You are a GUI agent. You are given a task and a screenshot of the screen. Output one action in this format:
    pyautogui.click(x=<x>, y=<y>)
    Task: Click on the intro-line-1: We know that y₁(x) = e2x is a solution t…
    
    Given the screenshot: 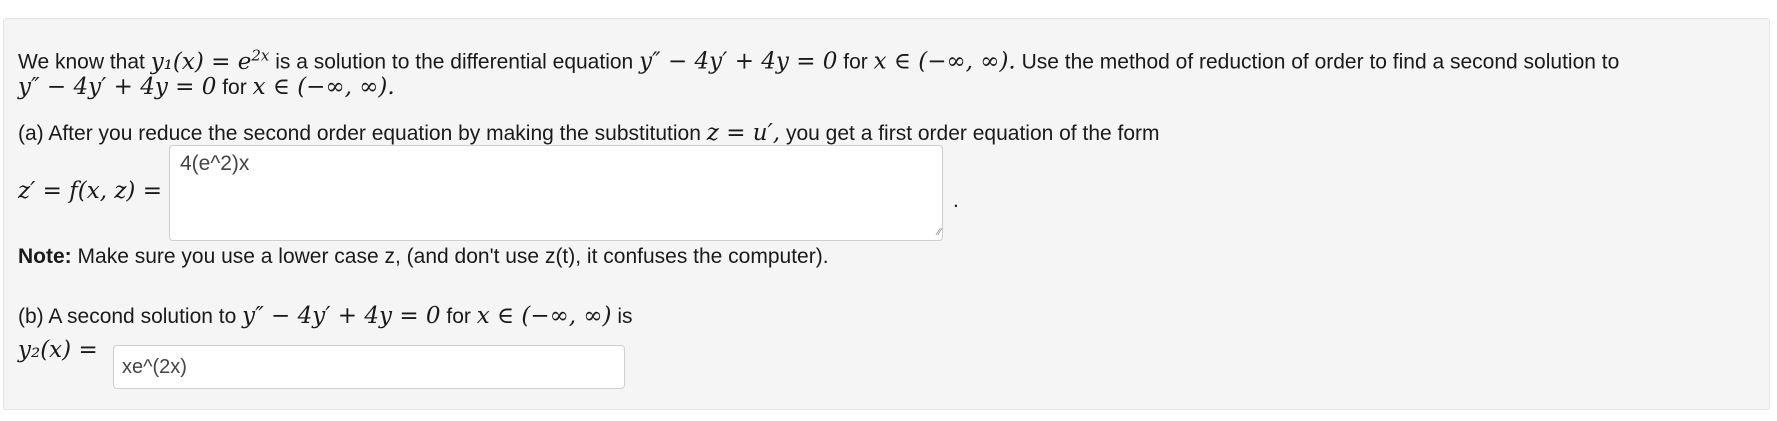 What is the action you would take?
    pyautogui.click(x=818, y=59)
    